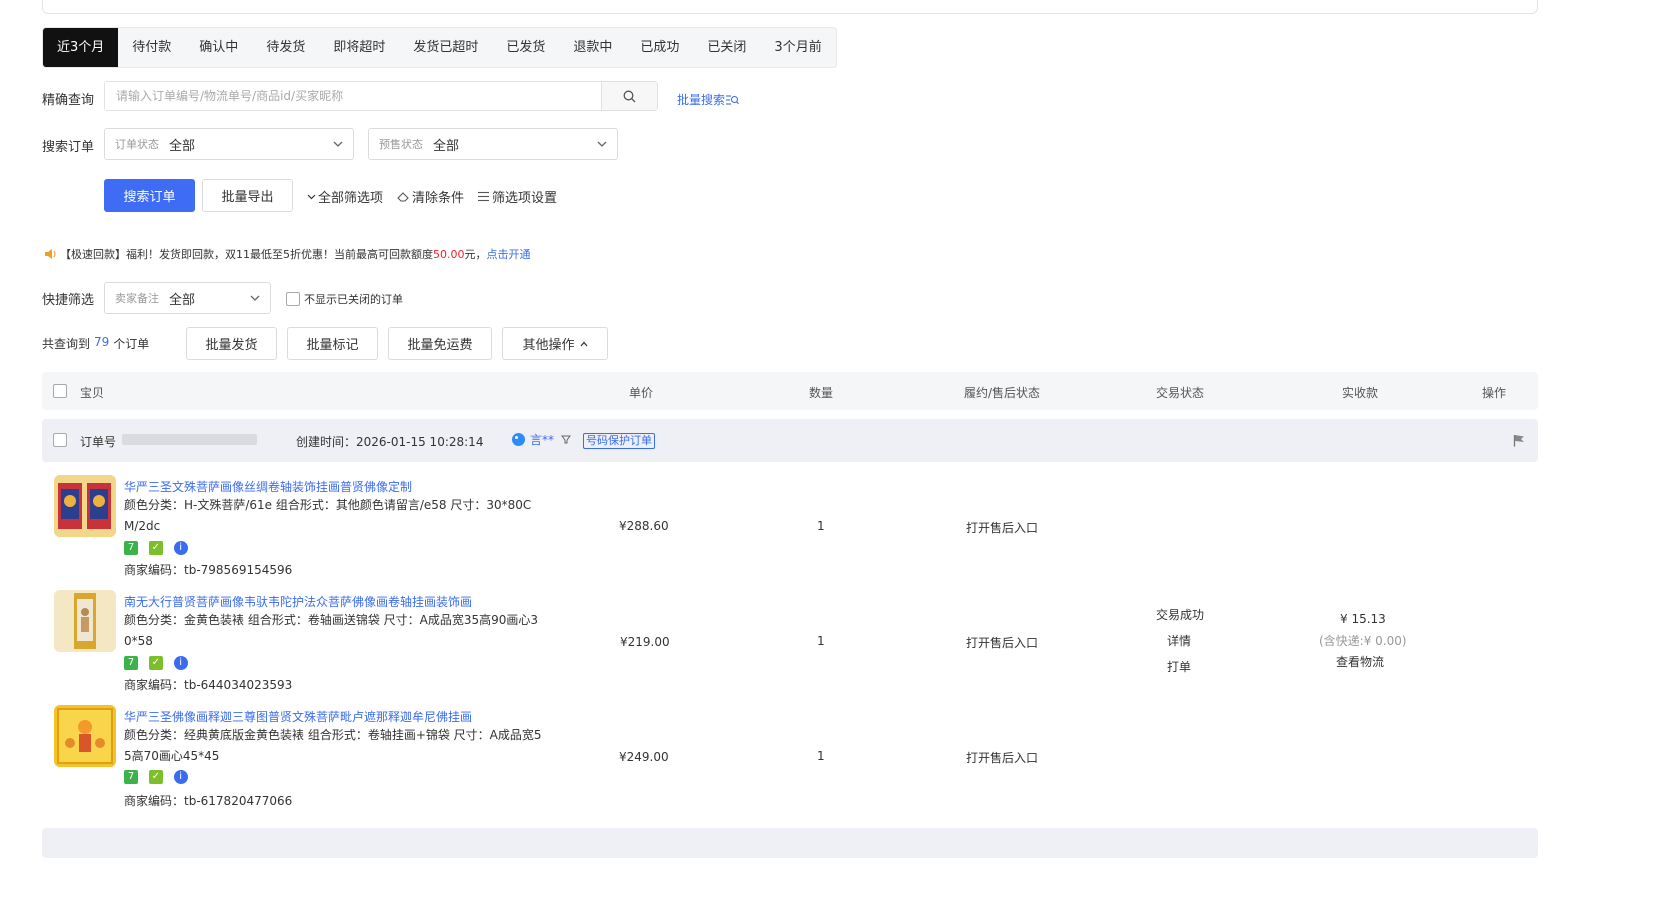  I want to click on flag-icon, so click(1519, 440).